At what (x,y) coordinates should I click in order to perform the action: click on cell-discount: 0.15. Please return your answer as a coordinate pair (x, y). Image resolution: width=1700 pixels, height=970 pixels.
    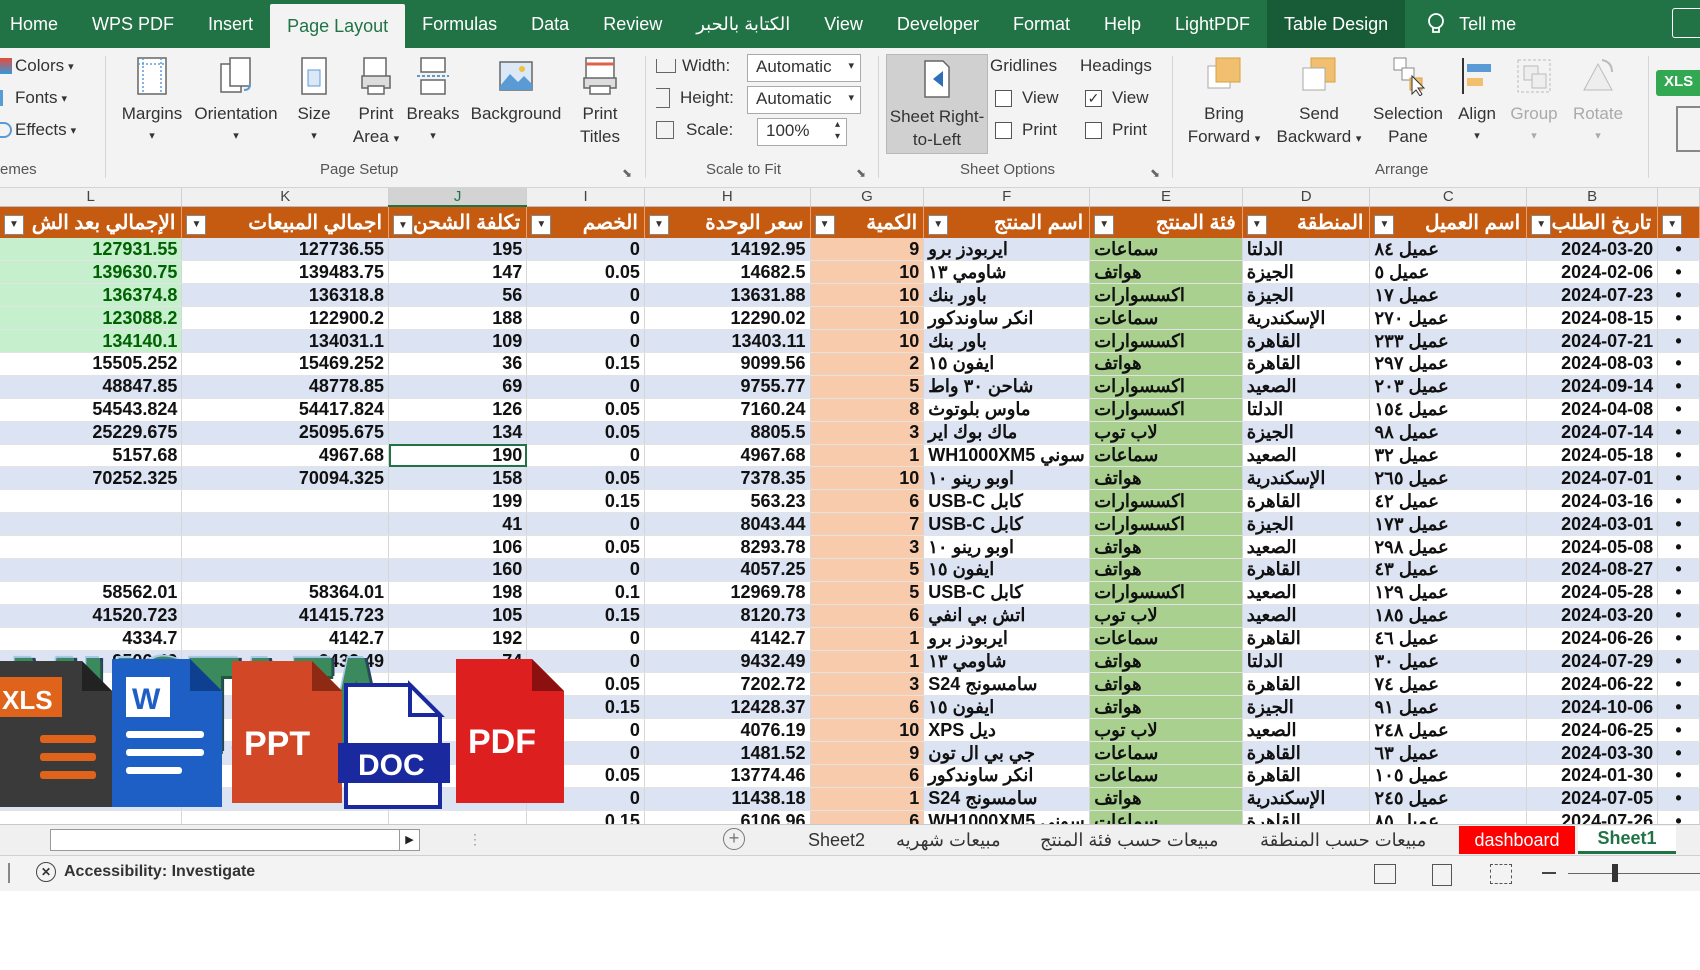
    Looking at the image, I should click on (585, 616).